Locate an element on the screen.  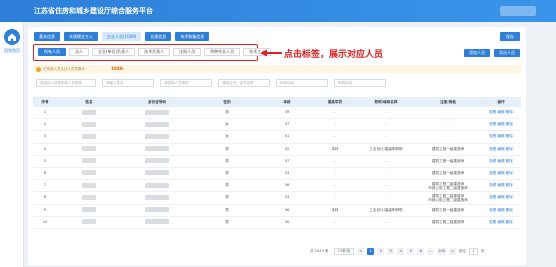
name-input: 请输入姓名 is located at coordinates (128, 83).